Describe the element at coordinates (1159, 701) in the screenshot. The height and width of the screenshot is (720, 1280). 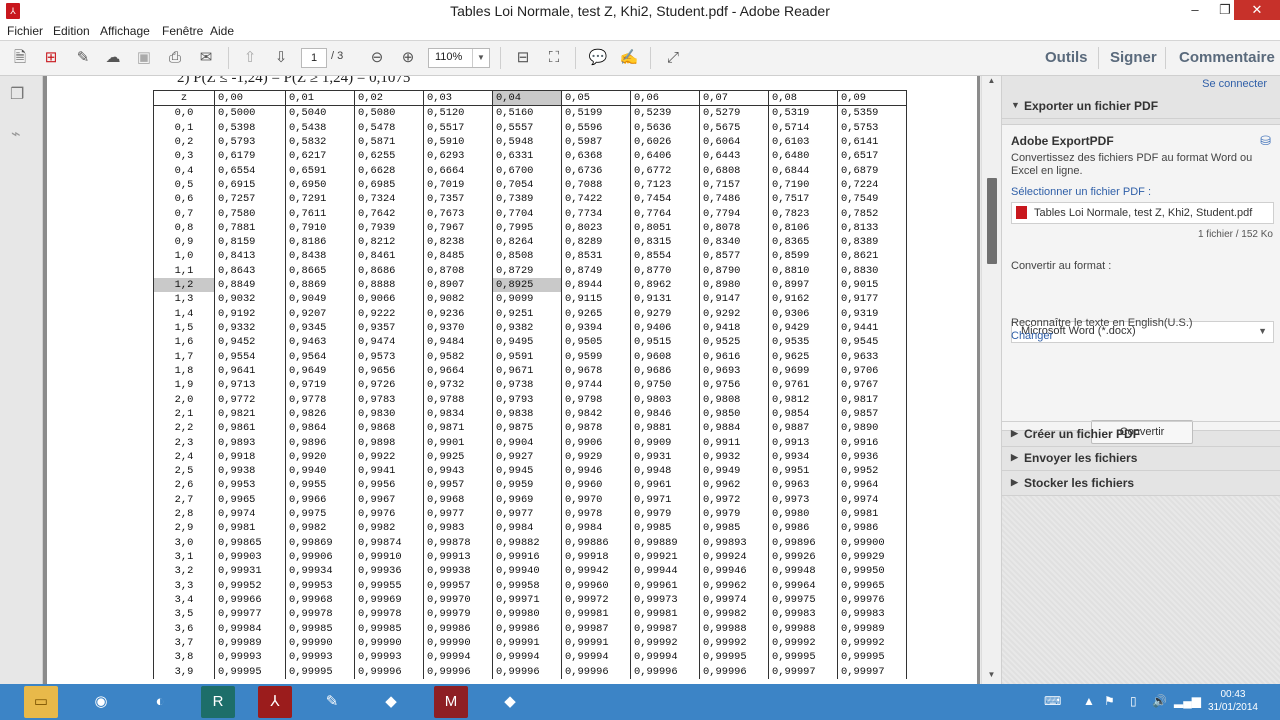
I see `volume-icon: 🔊` at that location.